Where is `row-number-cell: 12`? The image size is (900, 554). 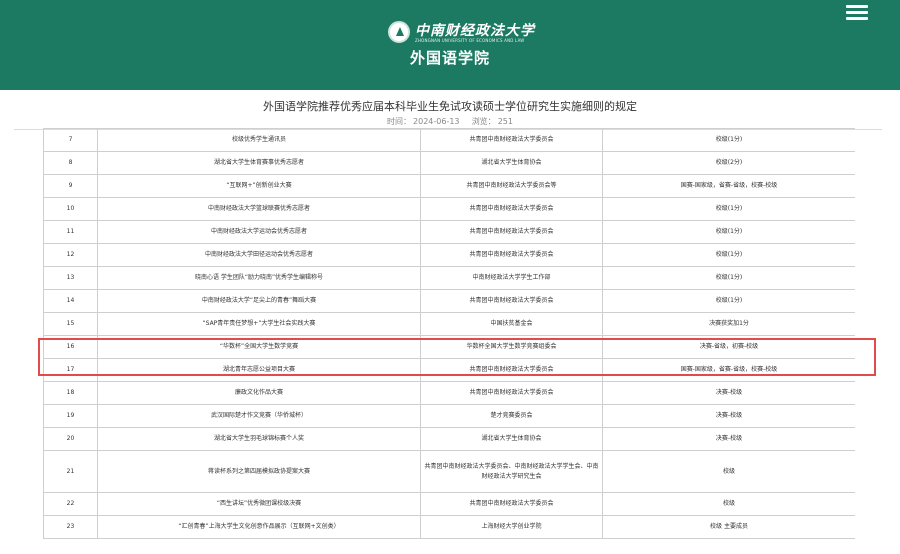
row-number-cell: 12 is located at coordinates (70, 255).